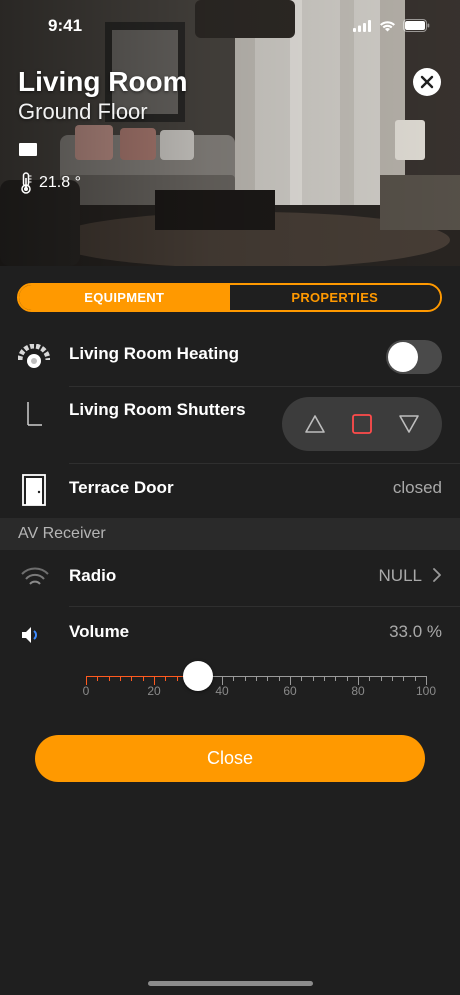 The image size is (460, 995). I want to click on toggle-knob, so click(403, 357).